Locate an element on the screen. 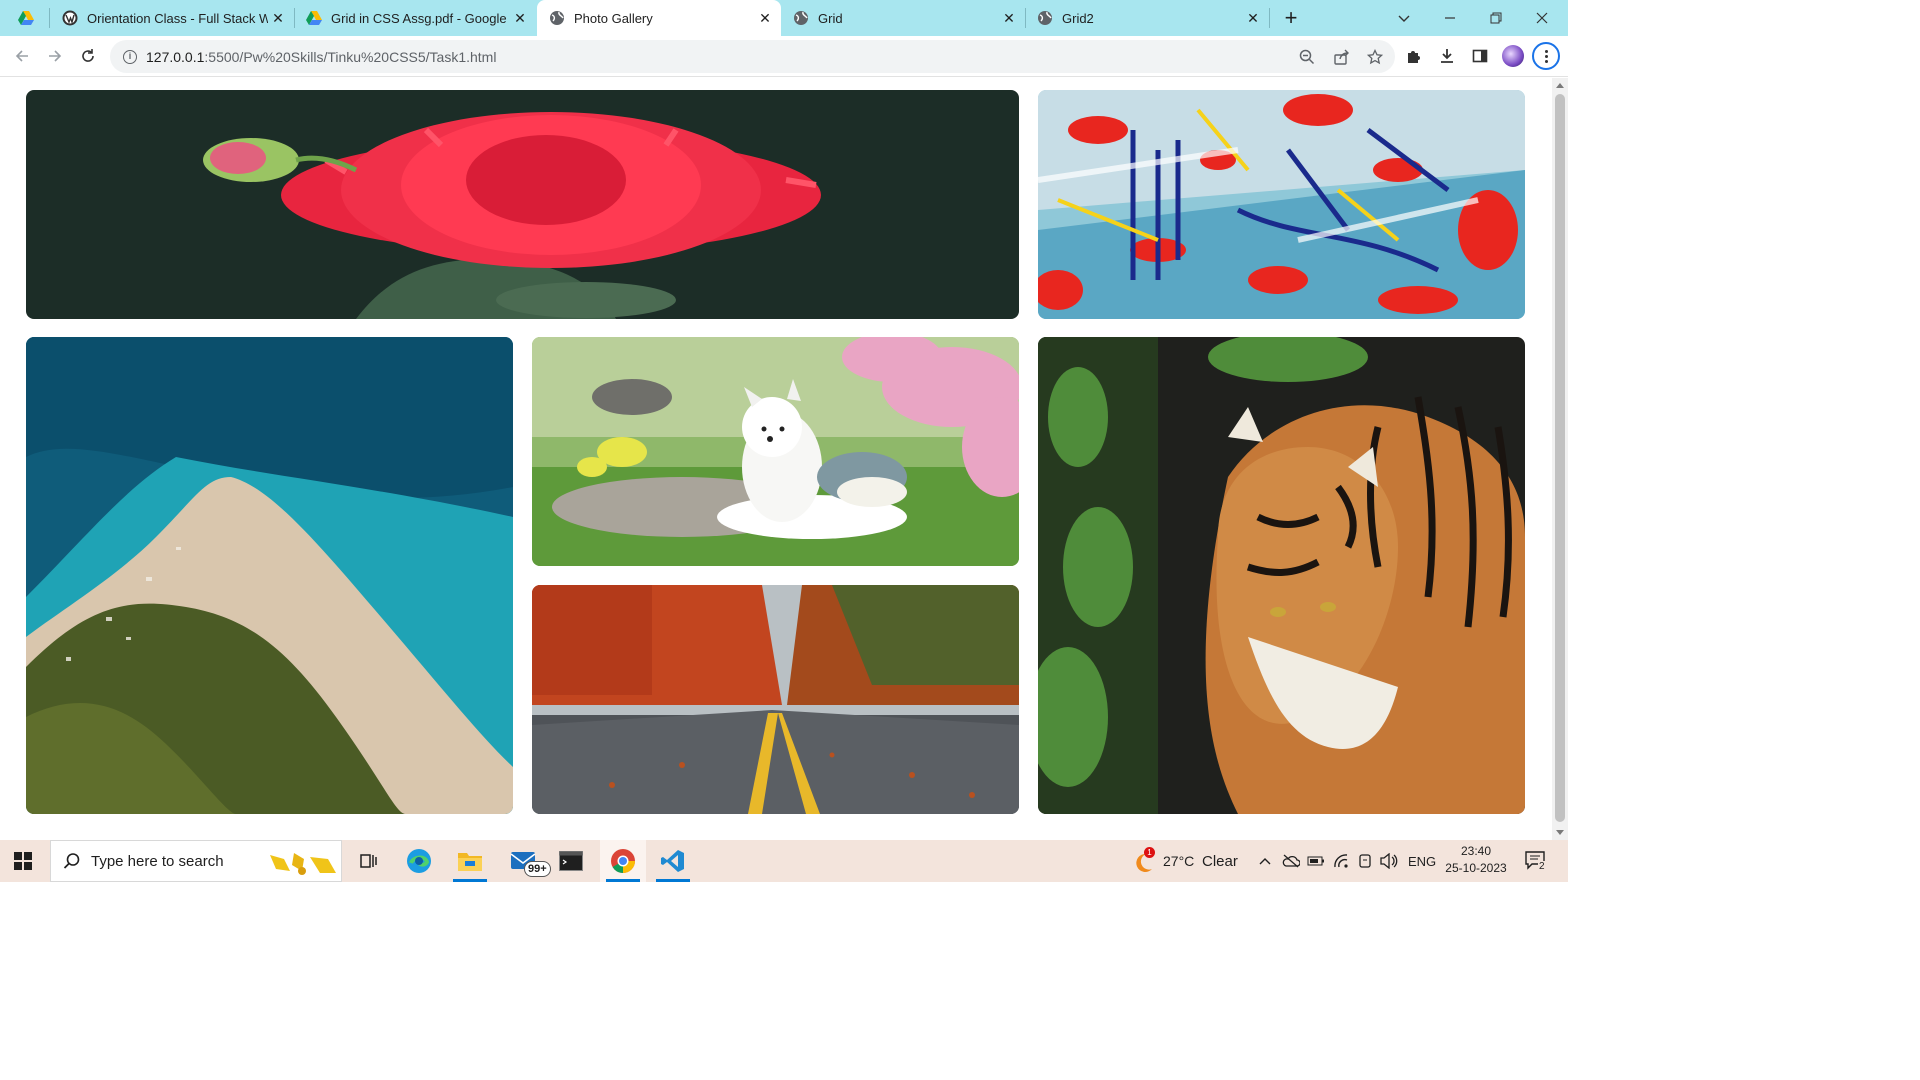 The height and width of the screenshot is (1080, 1920). gallery-photo-tiger is located at coordinates (1281, 575).